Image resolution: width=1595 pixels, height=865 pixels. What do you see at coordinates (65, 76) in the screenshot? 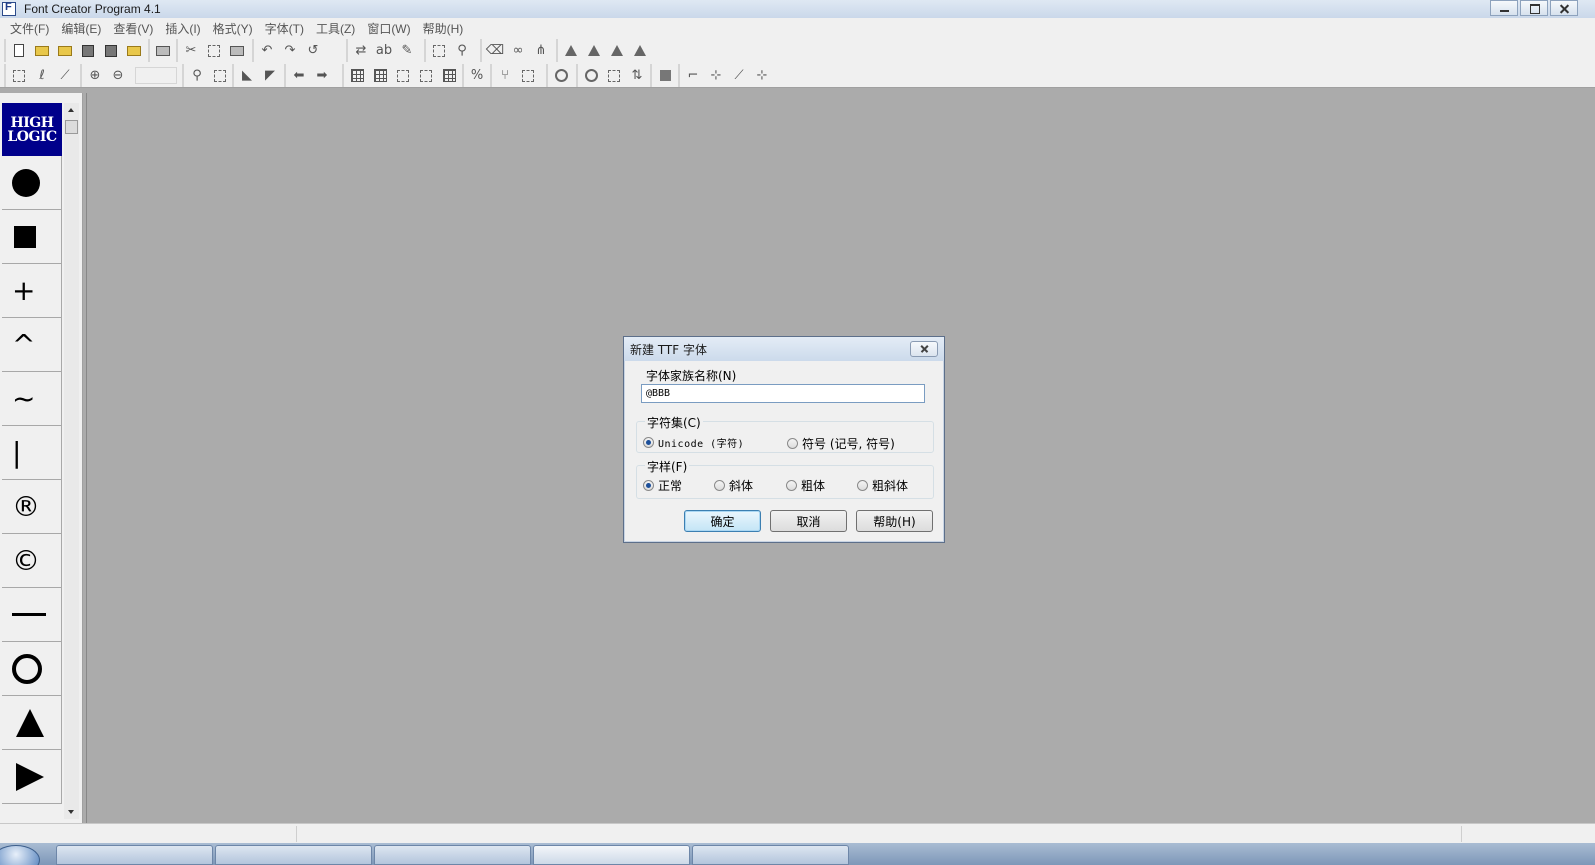
I see `measure-icon: ⟋` at bounding box center [65, 76].